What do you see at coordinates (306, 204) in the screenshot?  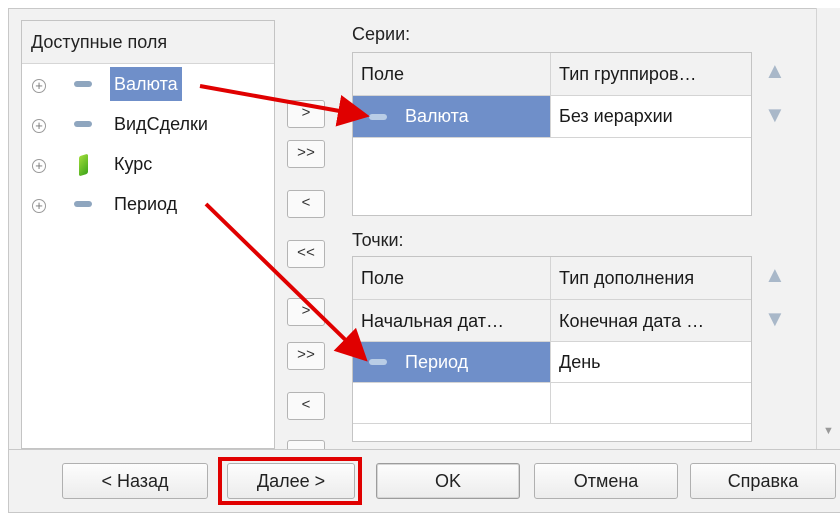 I see `remove-series-button: <` at bounding box center [306, 204].